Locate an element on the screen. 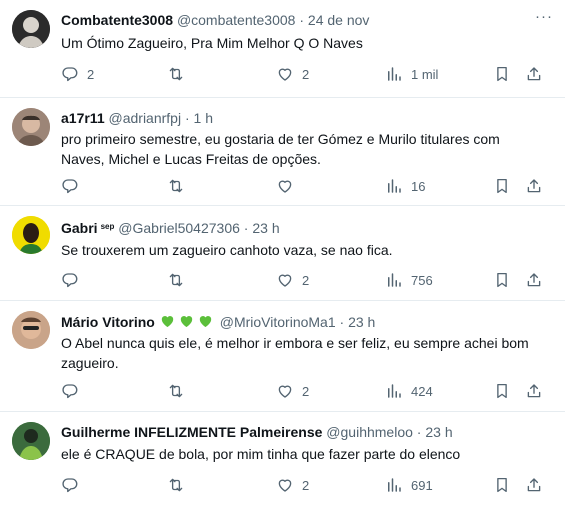 The image size is (565, 506). more-icon: ··· is located at coordinates (544, 16).